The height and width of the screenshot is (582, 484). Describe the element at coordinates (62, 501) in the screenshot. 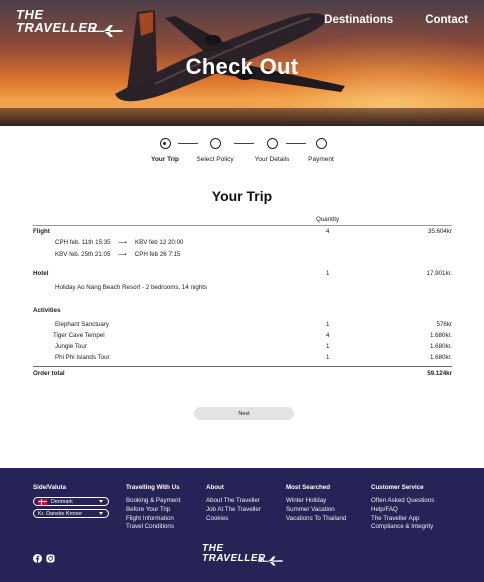

I see `country-value: Denmark` at that location.